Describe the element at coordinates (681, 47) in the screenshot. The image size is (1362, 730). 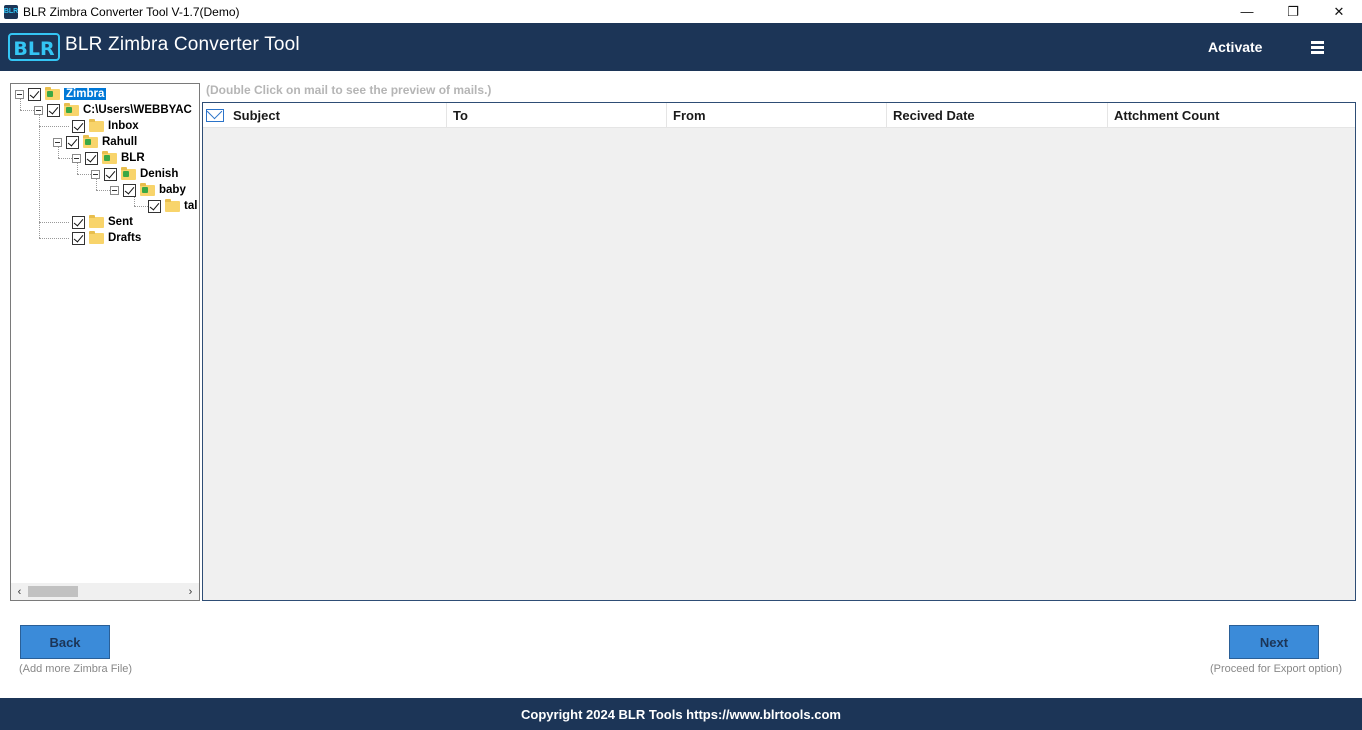
I see `app-header: BLR BLR Zimbra Converter Tool Activate` at that location.